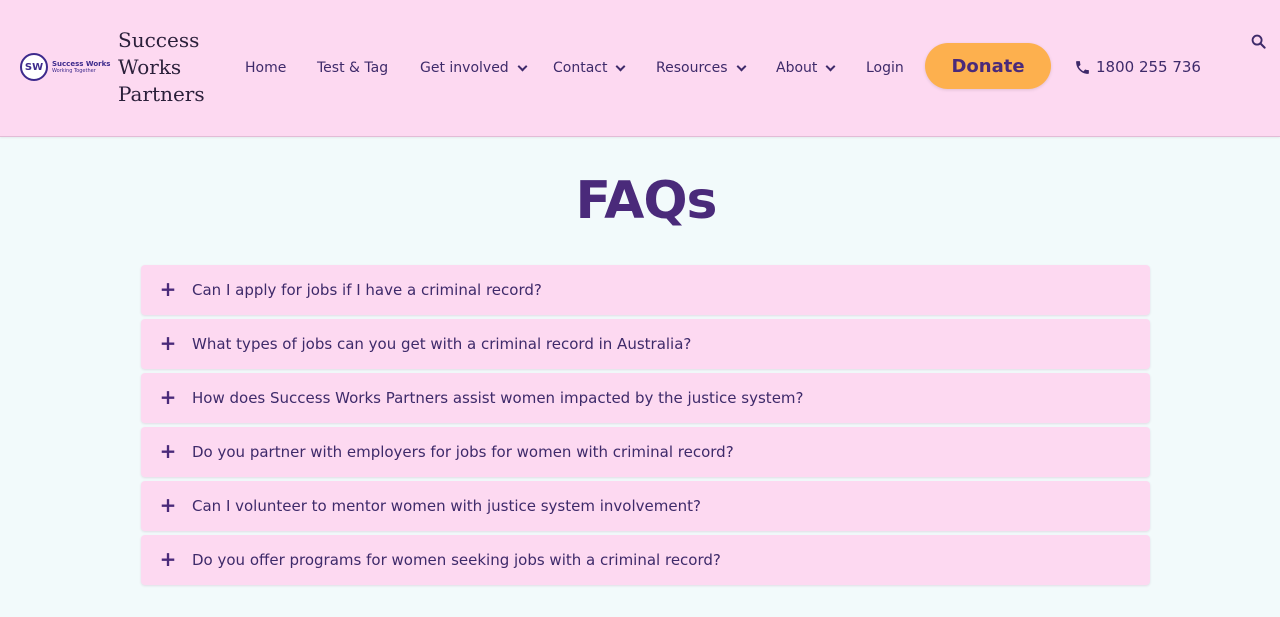 This screenshot has height=617, width=1280. Describe the element at coordinates (34, 67) in the screenshot. I see `logo-badge-icon: SW` at that location.